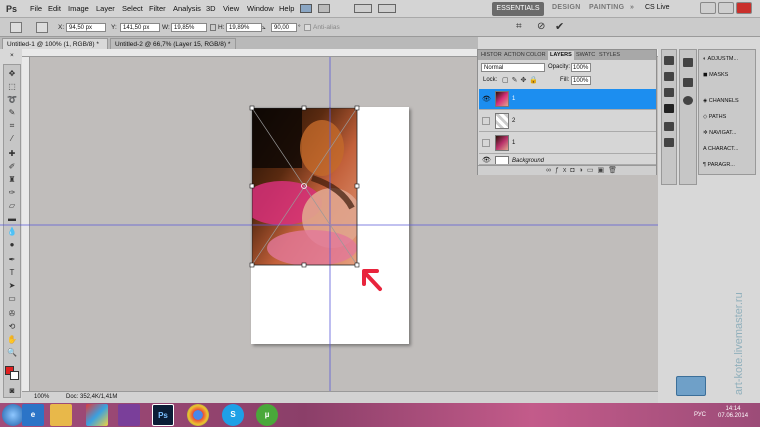 The image size is (760, 427). What do you see at coordinates (585, 55) in the screenshot?
I see `tab-swatches: SWATC` at bounding box center [585, 55].